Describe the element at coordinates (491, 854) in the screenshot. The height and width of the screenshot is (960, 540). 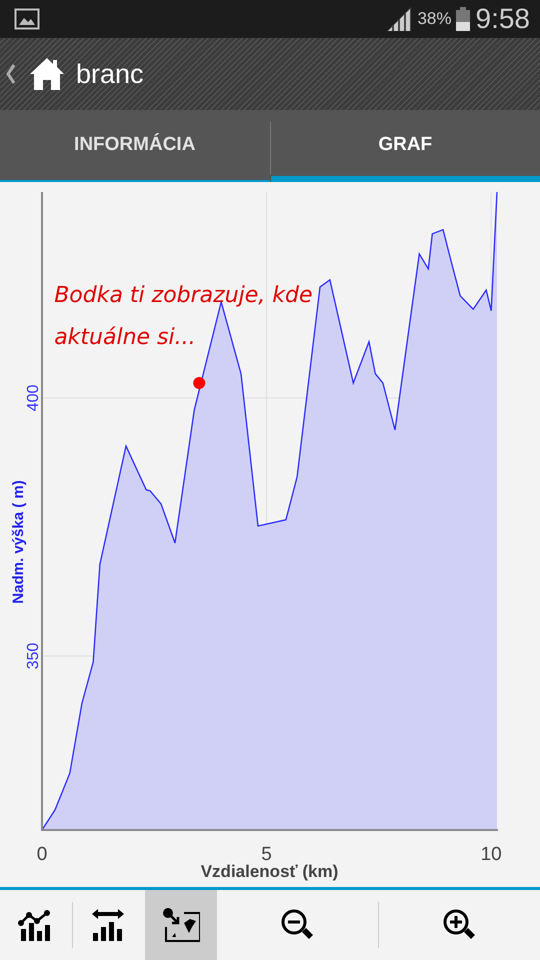
I see `x-tick-label: 10` at that location.